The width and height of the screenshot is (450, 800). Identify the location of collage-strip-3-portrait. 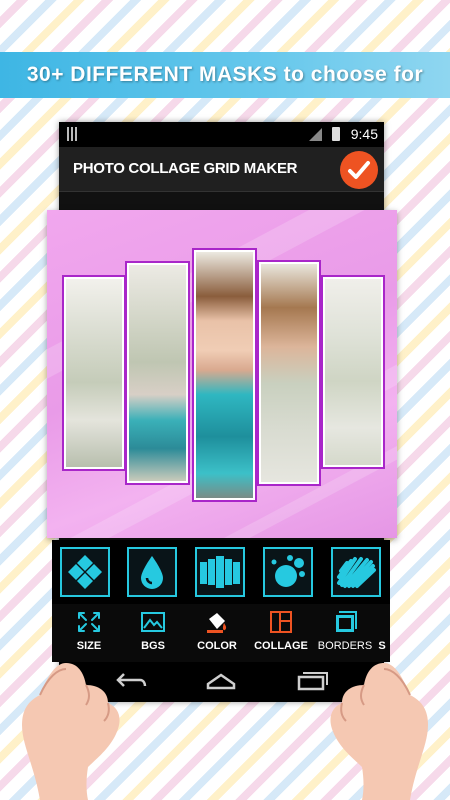
(224, 375).